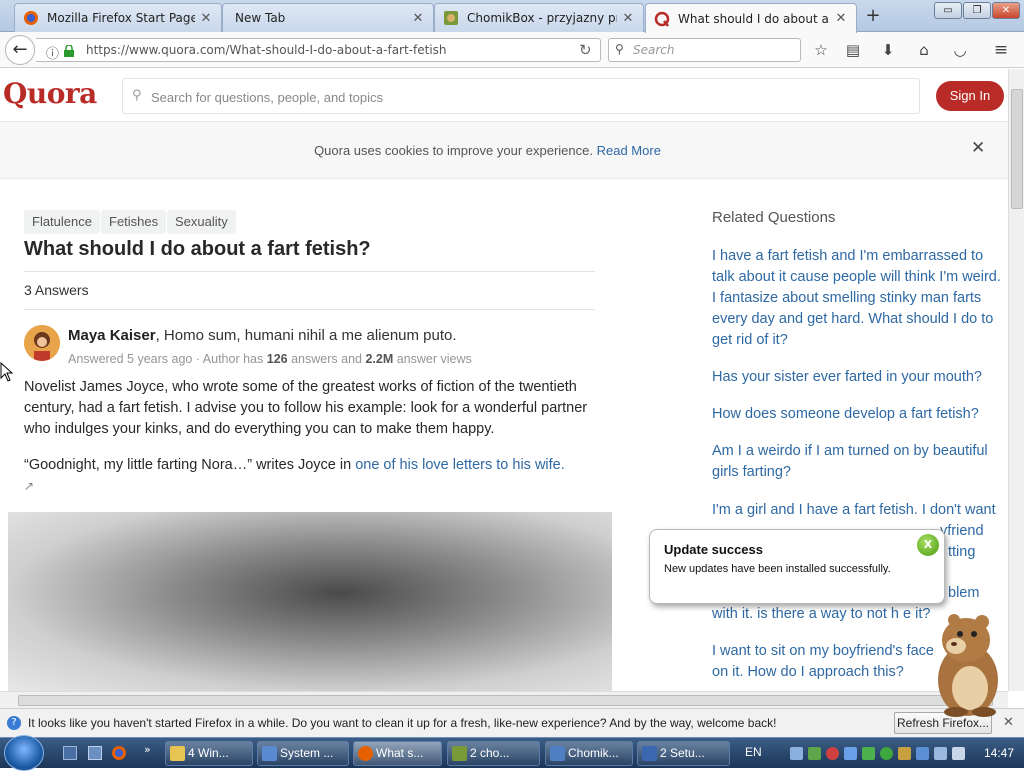  Describe the element at coordinates (1006, 10) in the screenshot. I see `close-window-button: ✕` at that location.